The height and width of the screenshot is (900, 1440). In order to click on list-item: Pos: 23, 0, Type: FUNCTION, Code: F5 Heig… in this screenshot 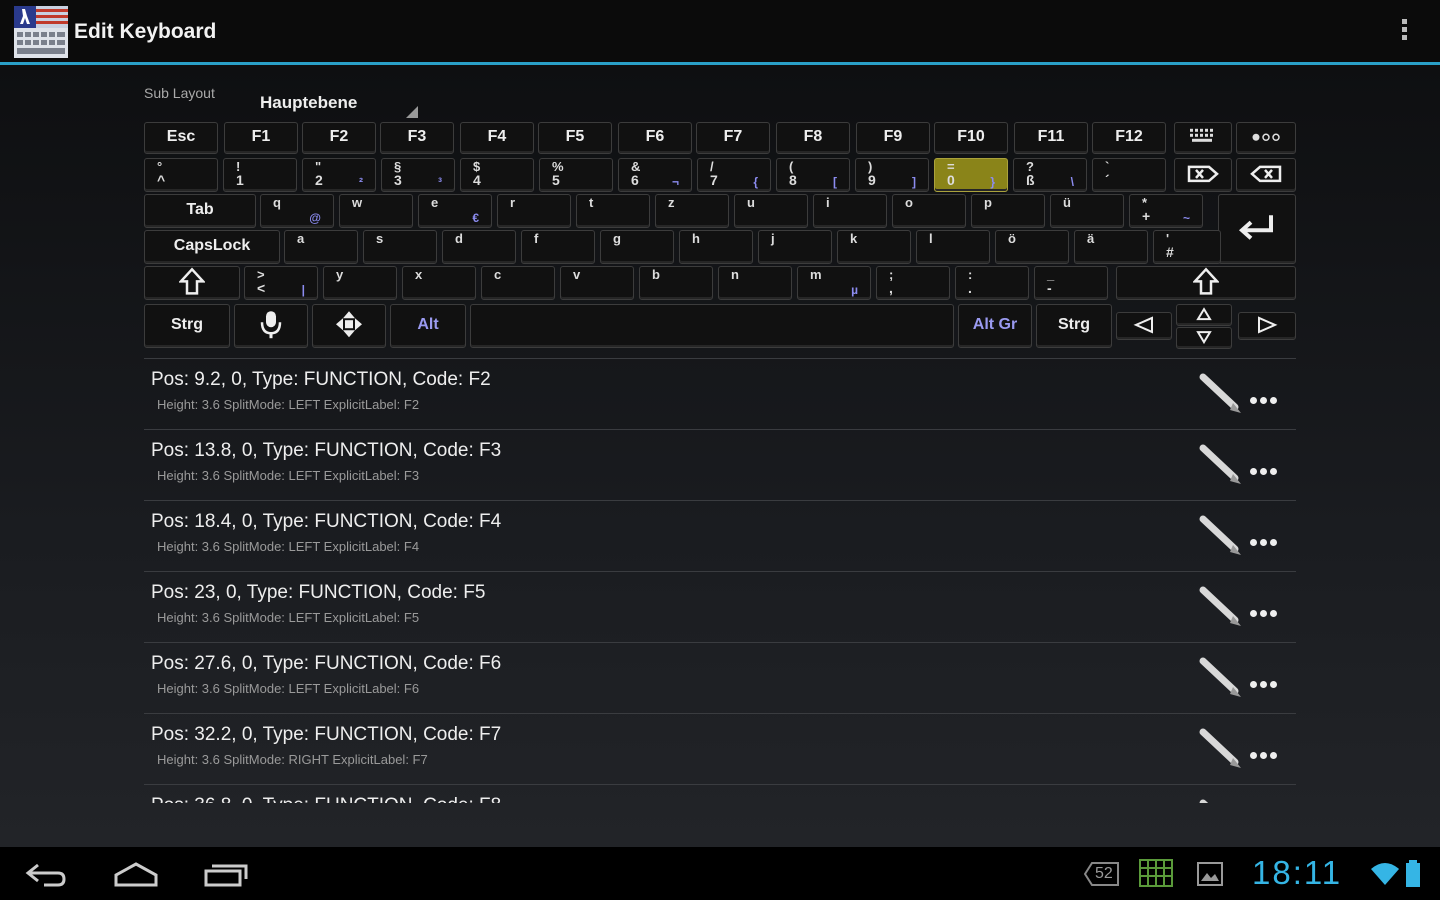, I will do `click(720, 607)`.